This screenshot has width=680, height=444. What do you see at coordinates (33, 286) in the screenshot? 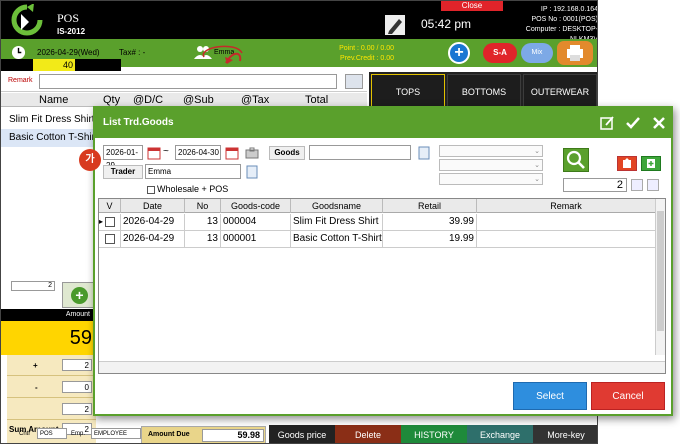
I see `quantity-input: 2` at bounding box center [33, 286].